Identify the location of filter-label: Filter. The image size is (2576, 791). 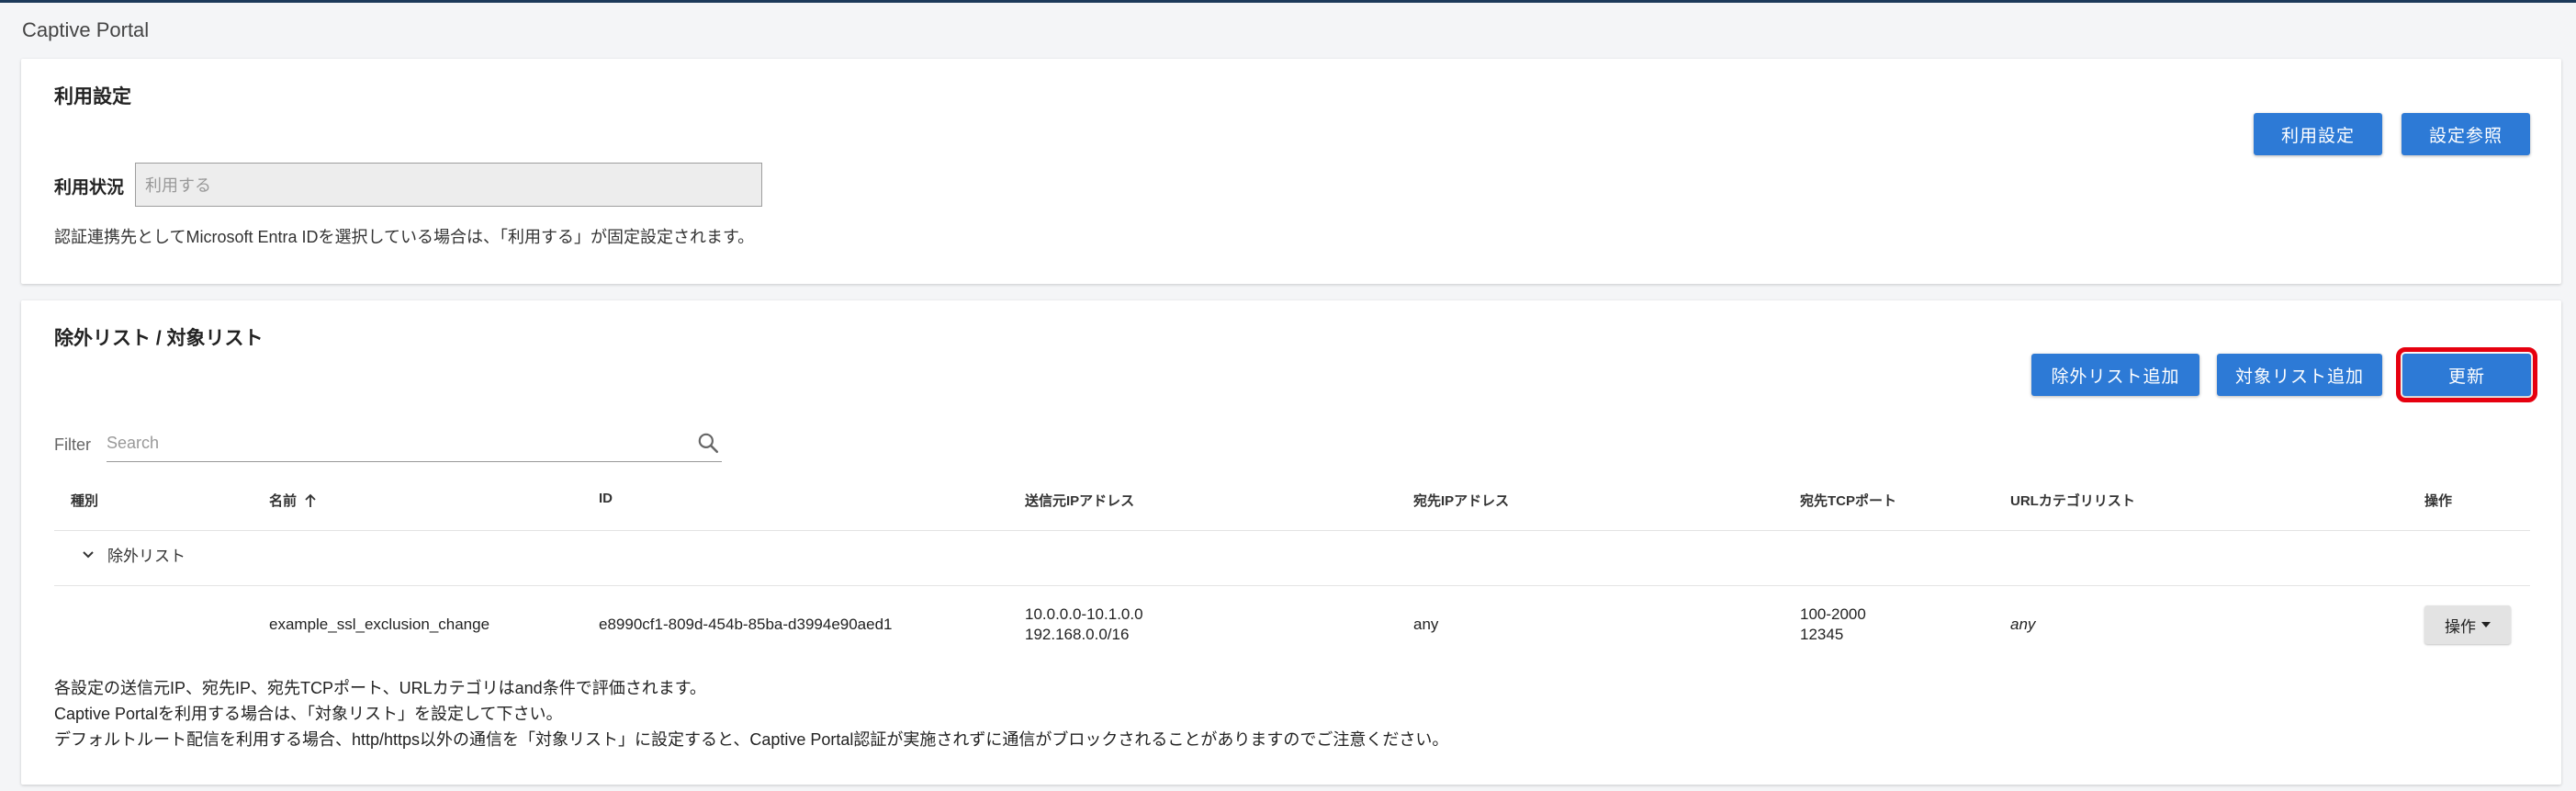
(72, 444).